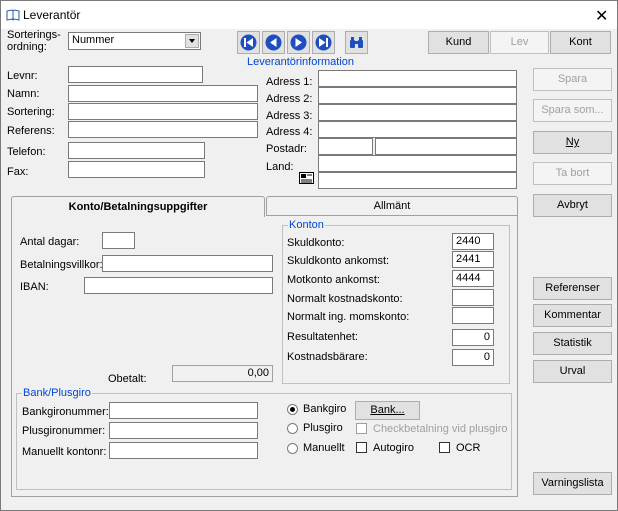 The image size is (618, 511). Describe the element at coordinates (61, 265) in the screenshot. I see `betalningsvillkor-label: Betalningsvillkor:` at that location.